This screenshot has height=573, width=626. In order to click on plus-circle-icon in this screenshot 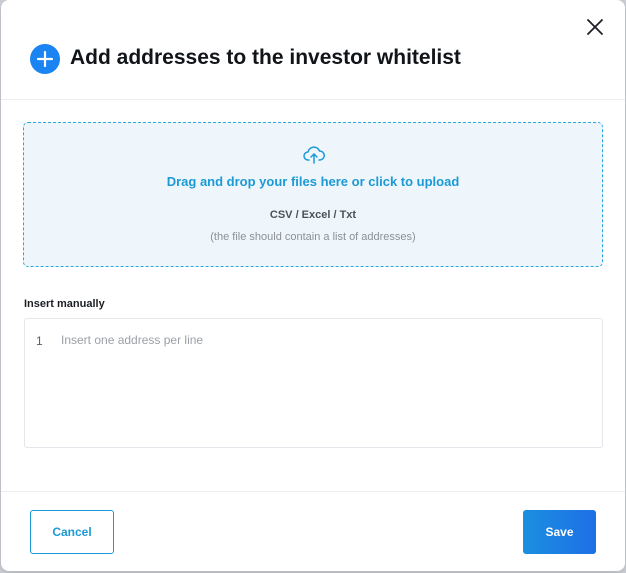, I will do `click(45, 59)`.